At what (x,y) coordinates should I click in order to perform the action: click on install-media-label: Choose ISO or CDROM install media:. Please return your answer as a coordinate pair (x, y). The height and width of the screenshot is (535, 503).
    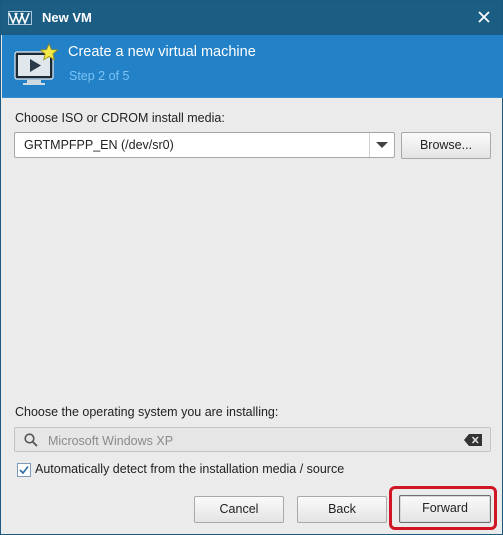
    Looking at the image, I should click on (120, 118).